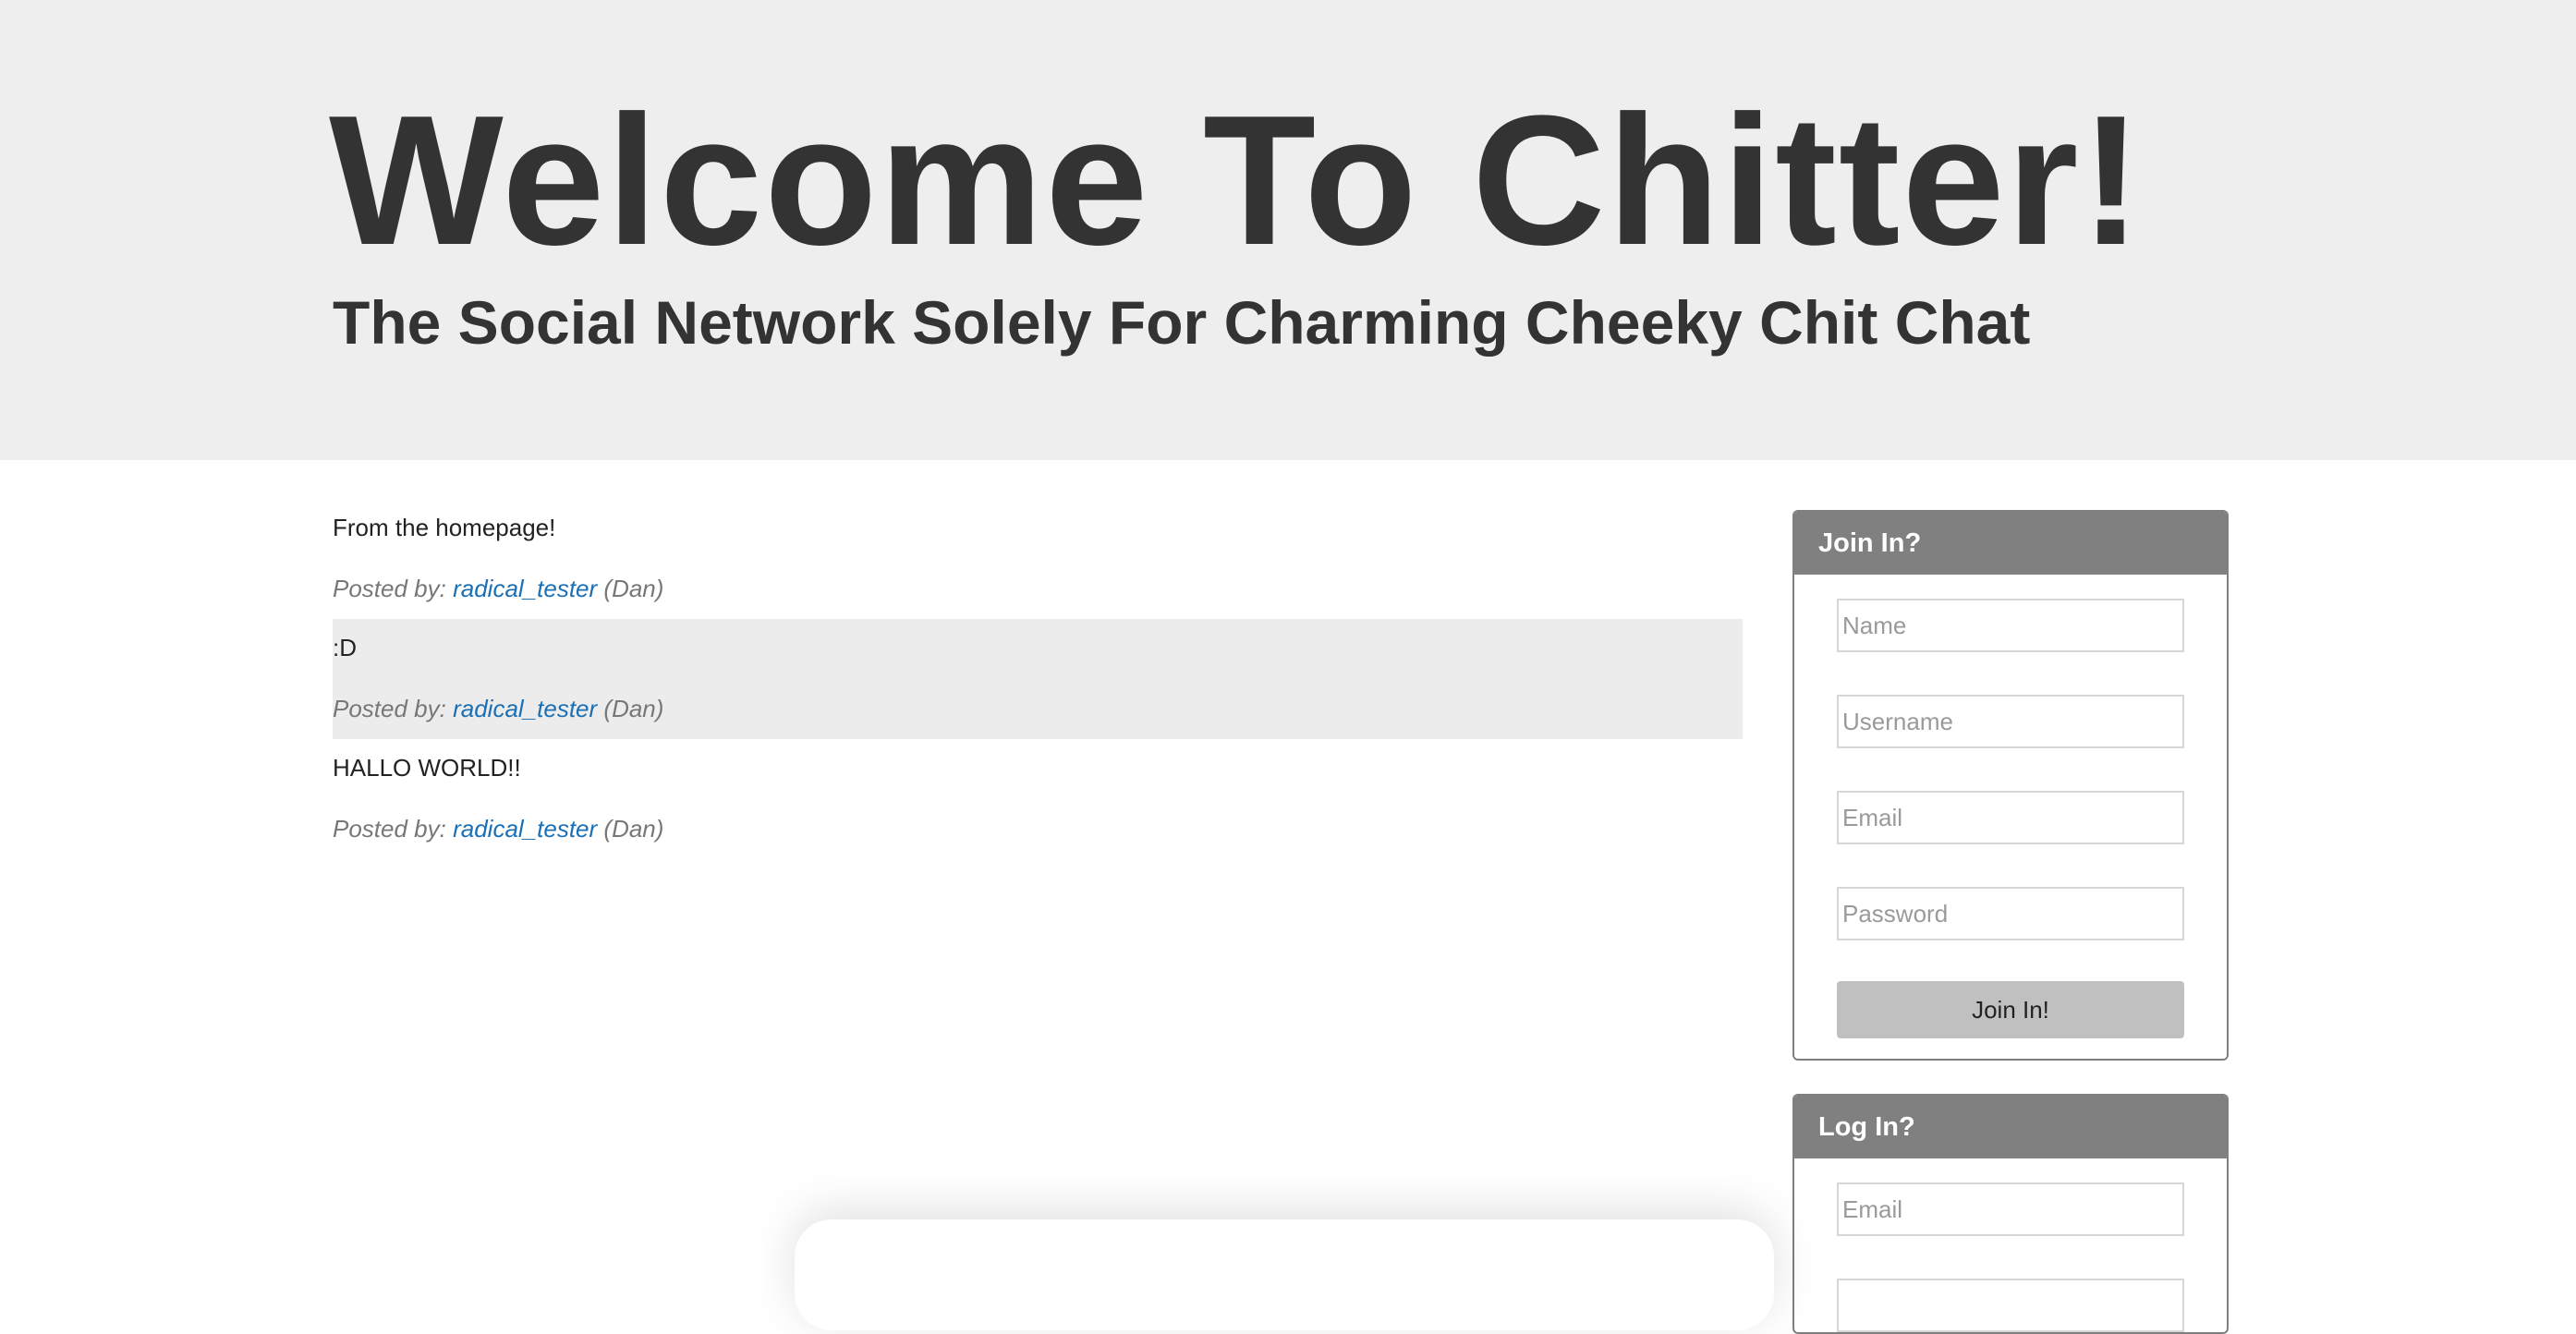 This screenshot has height=1334, width=2576. What do you see at coordinates (2010, 625) in the screenshot?
I see `name-field` at bounding box center [2010, 625].